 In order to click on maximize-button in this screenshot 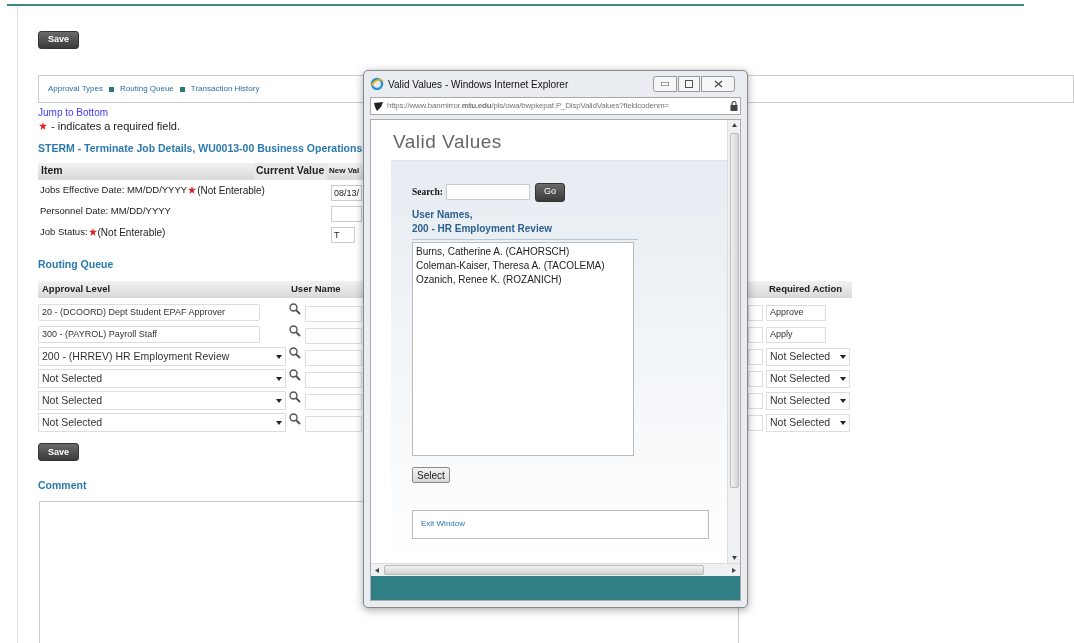, I will do `click(689, 84)`.